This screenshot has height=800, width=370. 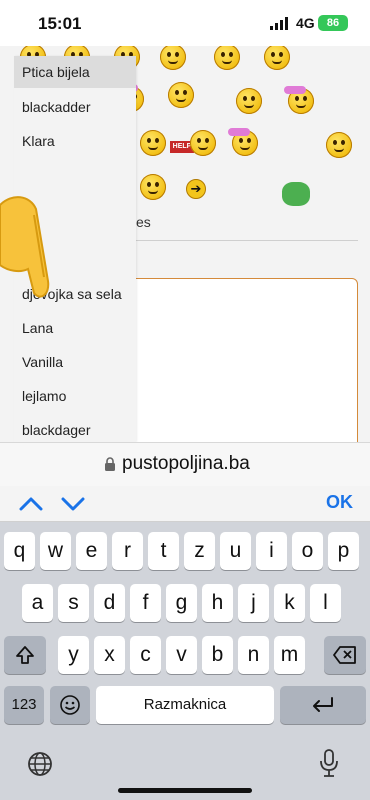 What do you see at coordinates (75, 328) in the screenshot?
I see `dropdown-option: Lana` at bounding box center [75, 328].